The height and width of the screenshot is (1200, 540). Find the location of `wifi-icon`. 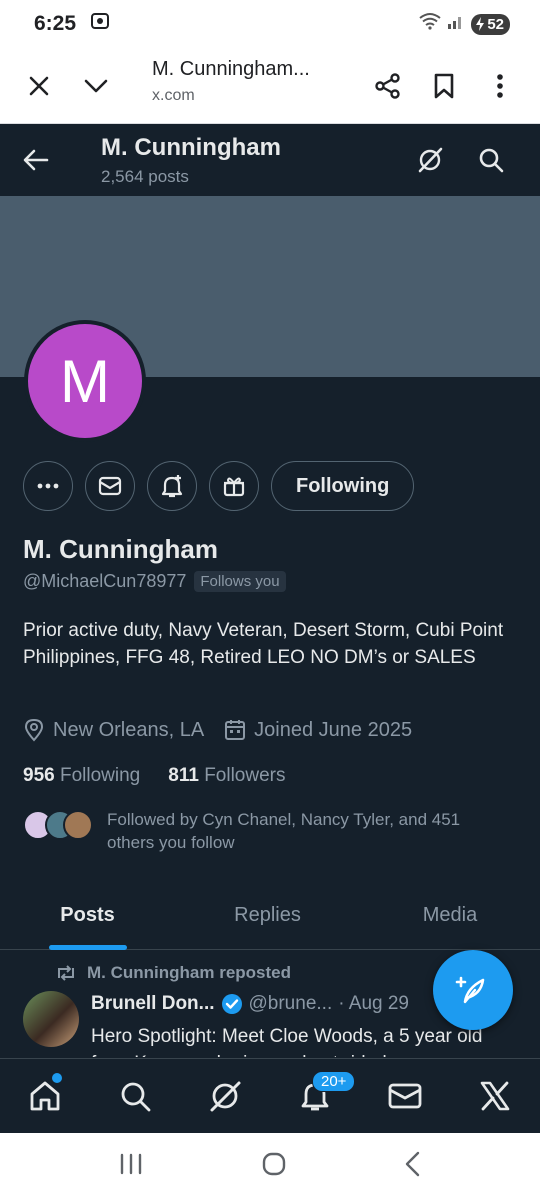

wifi-icon is located at coordinates (430, 24).